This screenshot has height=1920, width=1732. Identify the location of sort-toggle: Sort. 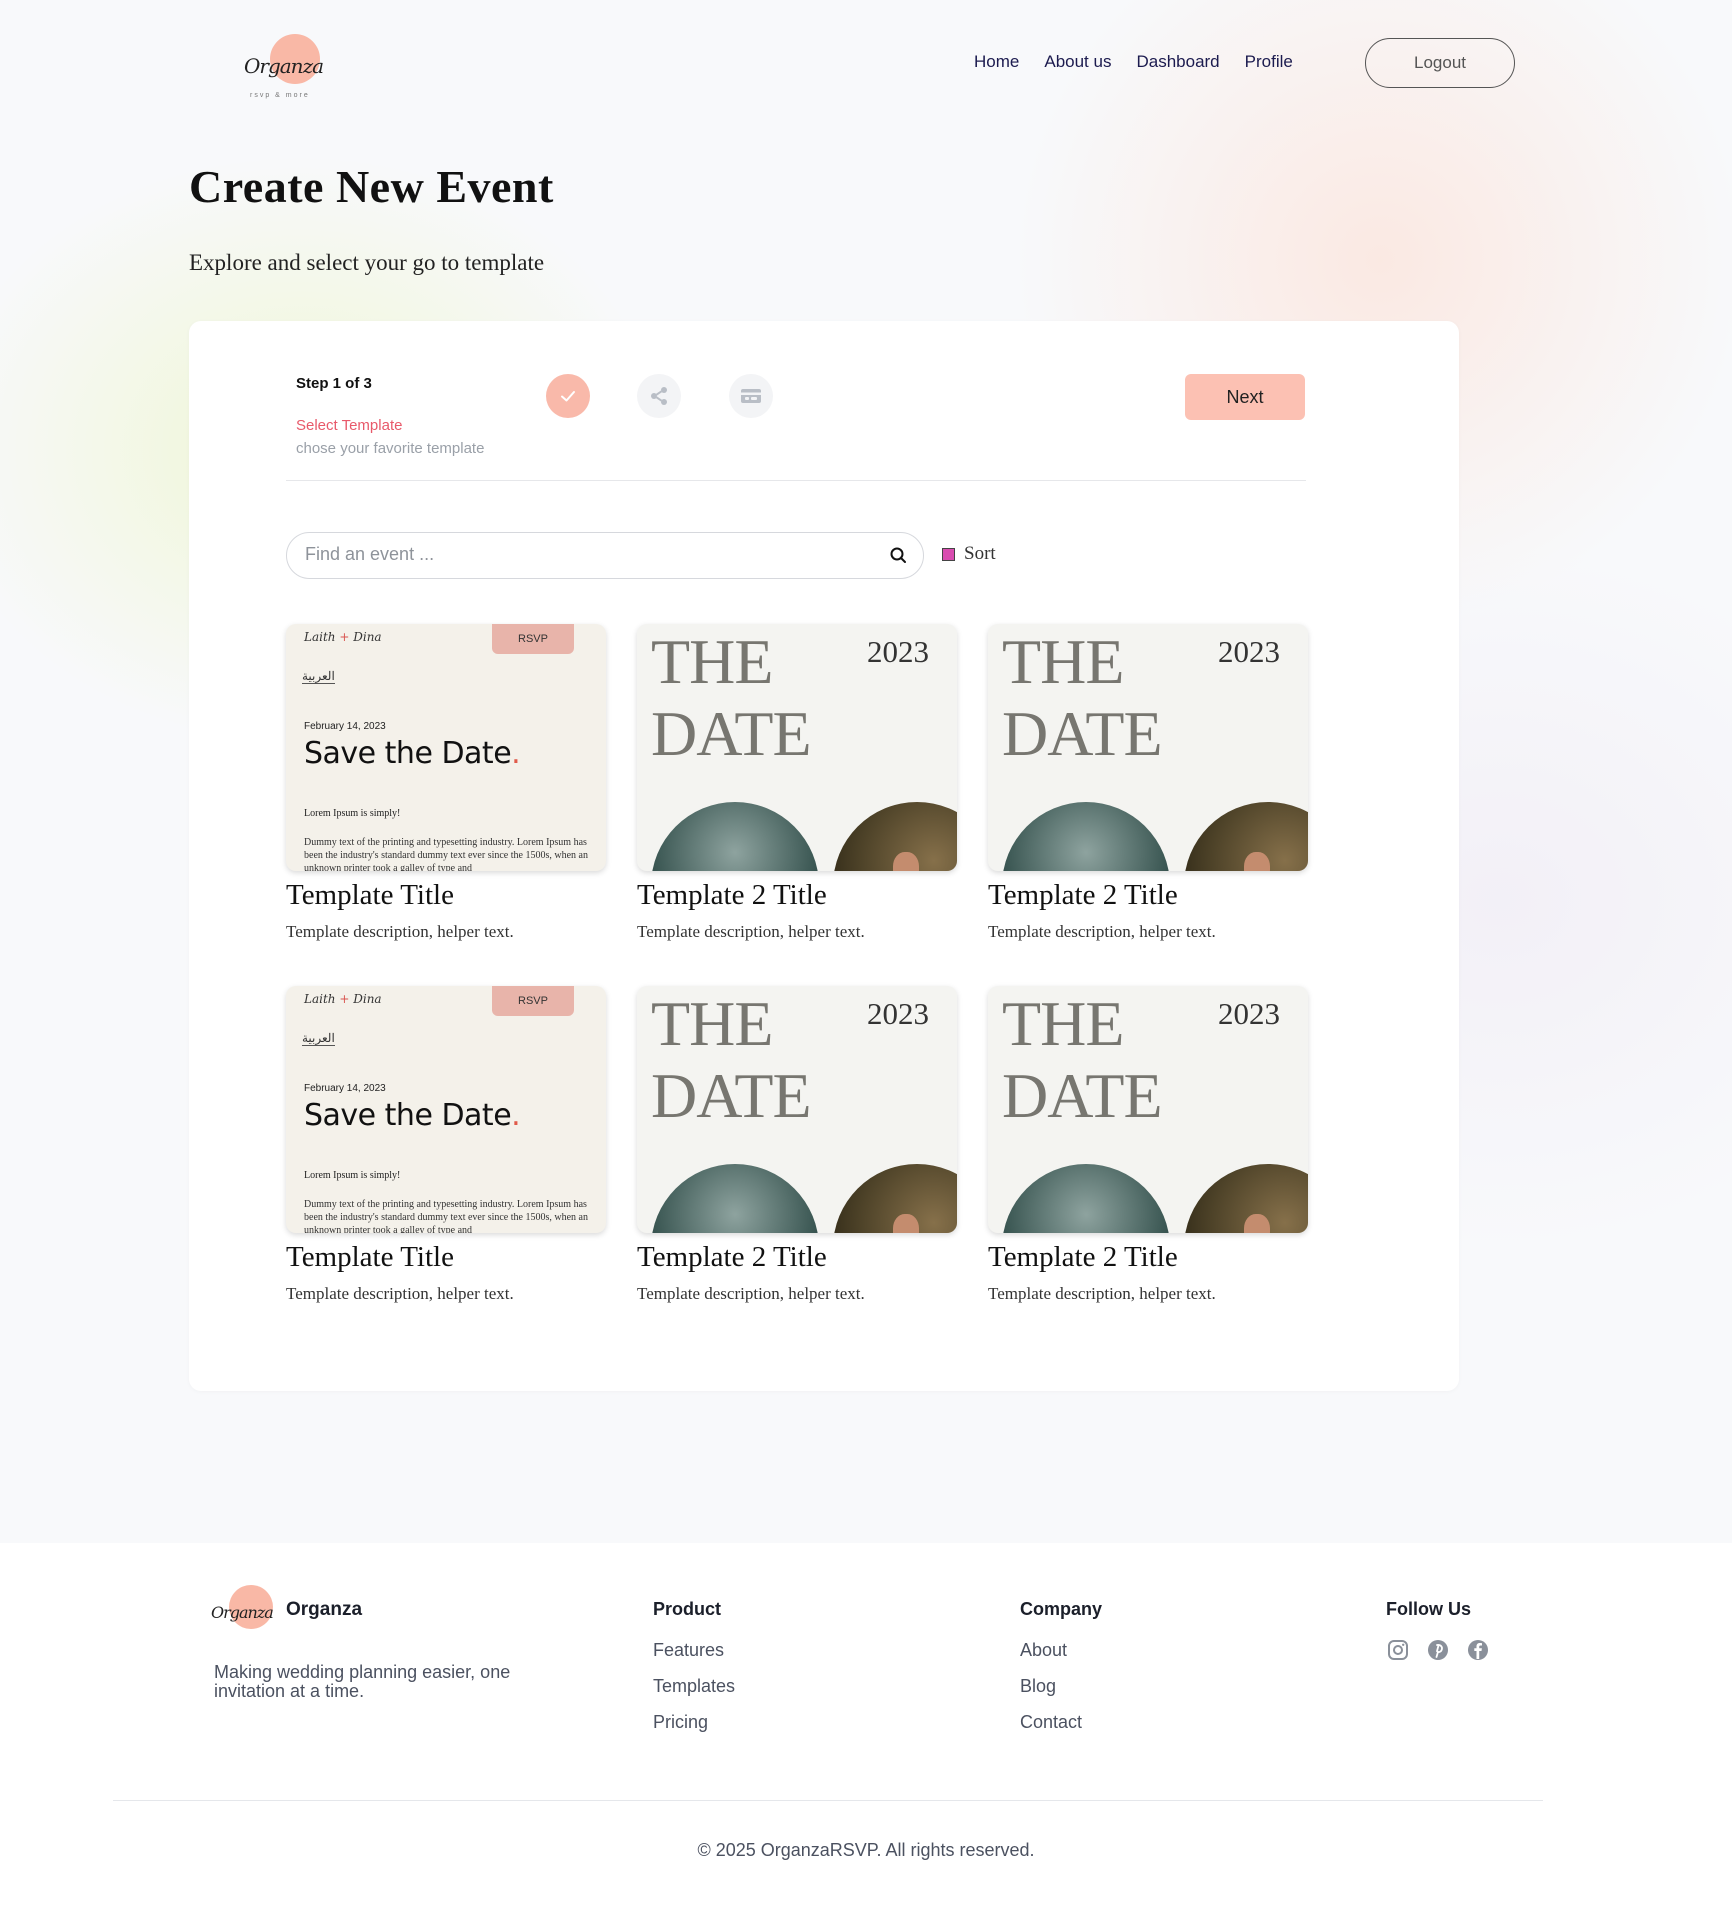
(969, 554).